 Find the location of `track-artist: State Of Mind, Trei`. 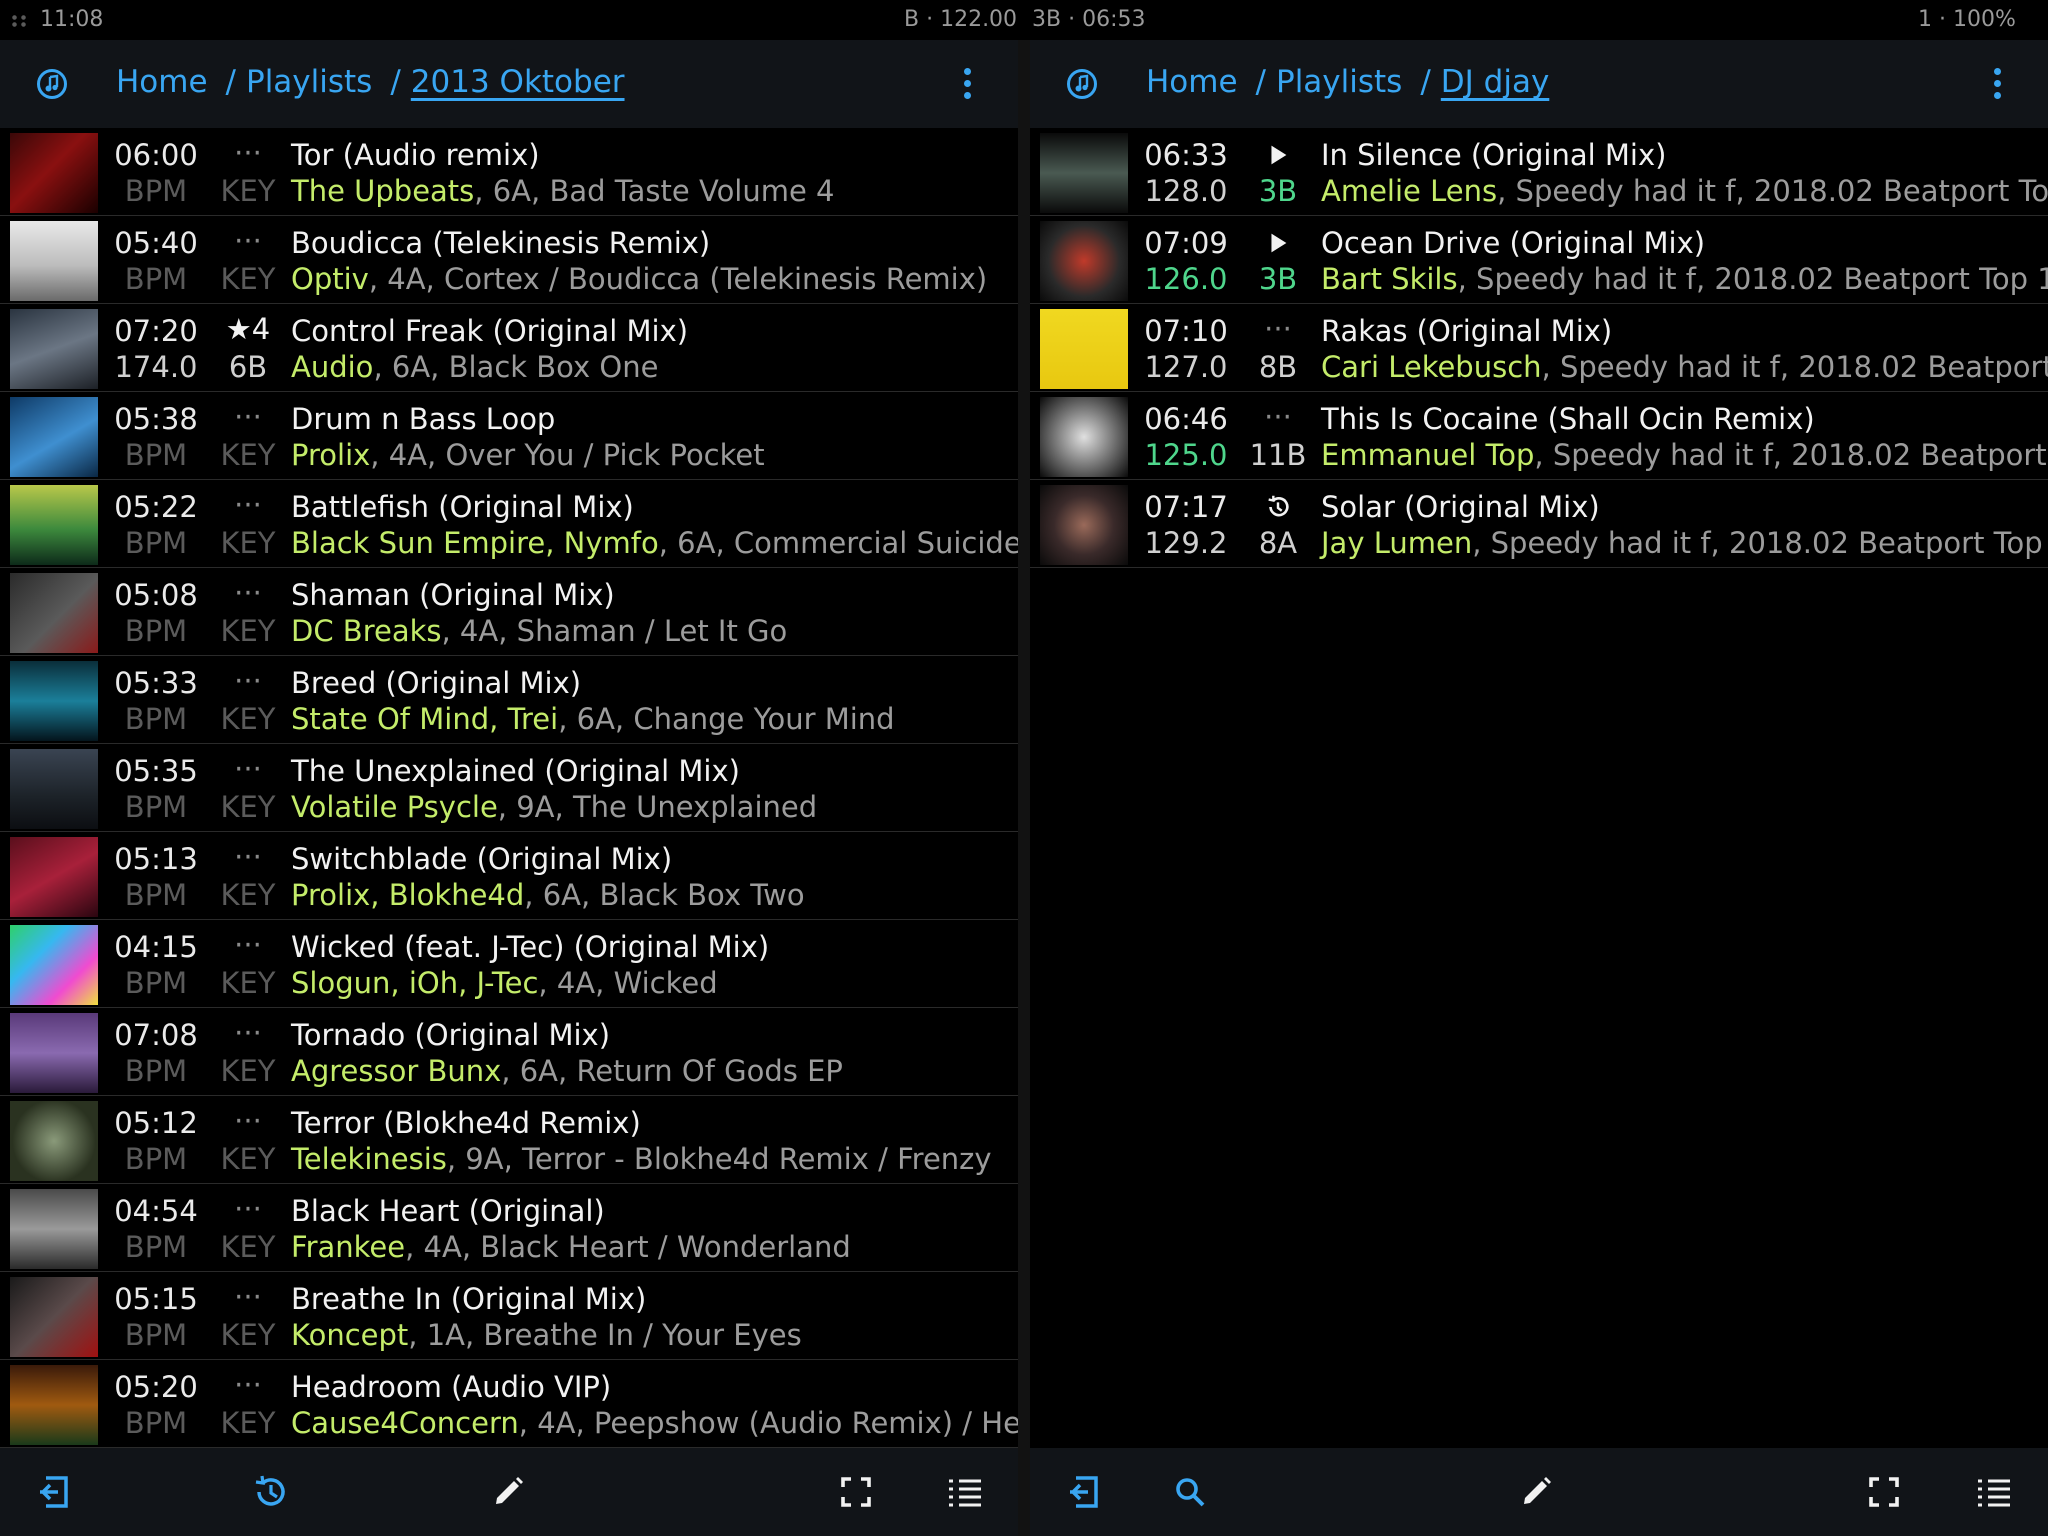

track-artist: State Of Mind, Trei is located at coordinates (425, 719).